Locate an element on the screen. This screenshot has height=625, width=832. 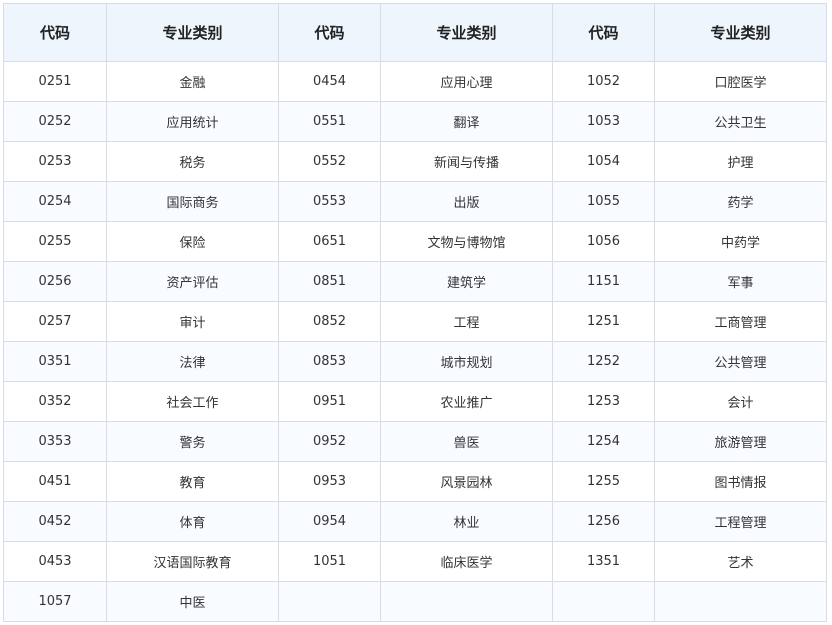
code-cell: 0852 is located at coordinates (329, 321).